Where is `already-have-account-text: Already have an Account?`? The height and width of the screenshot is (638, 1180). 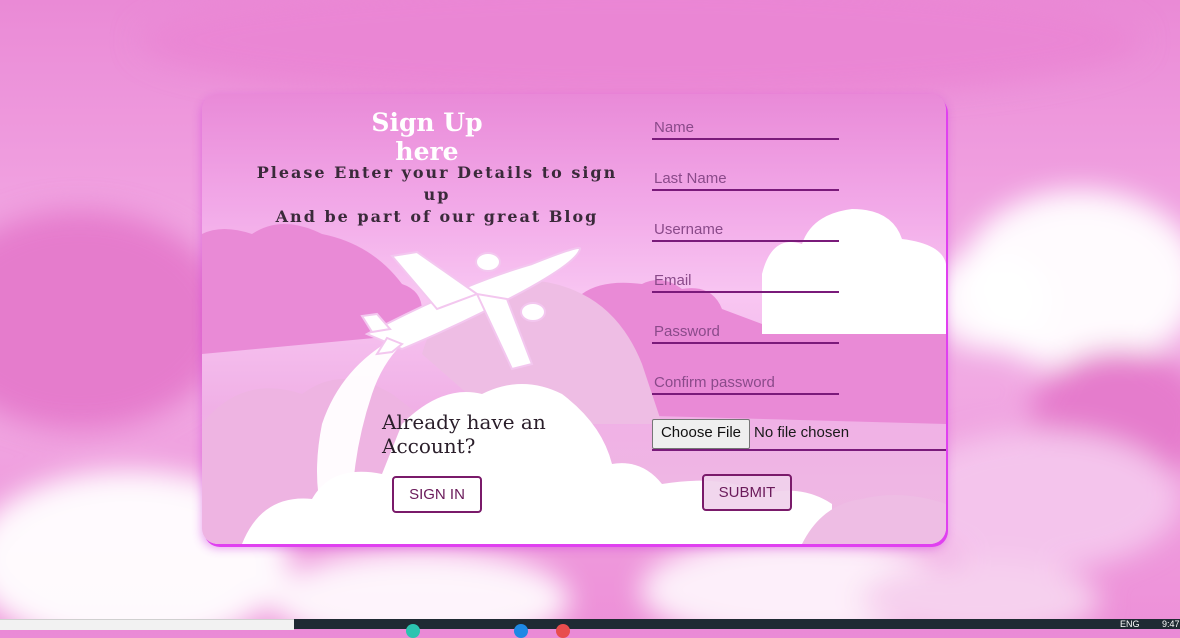 already-have-account-text: Already have an Account? is located at coordinates (482, 434).